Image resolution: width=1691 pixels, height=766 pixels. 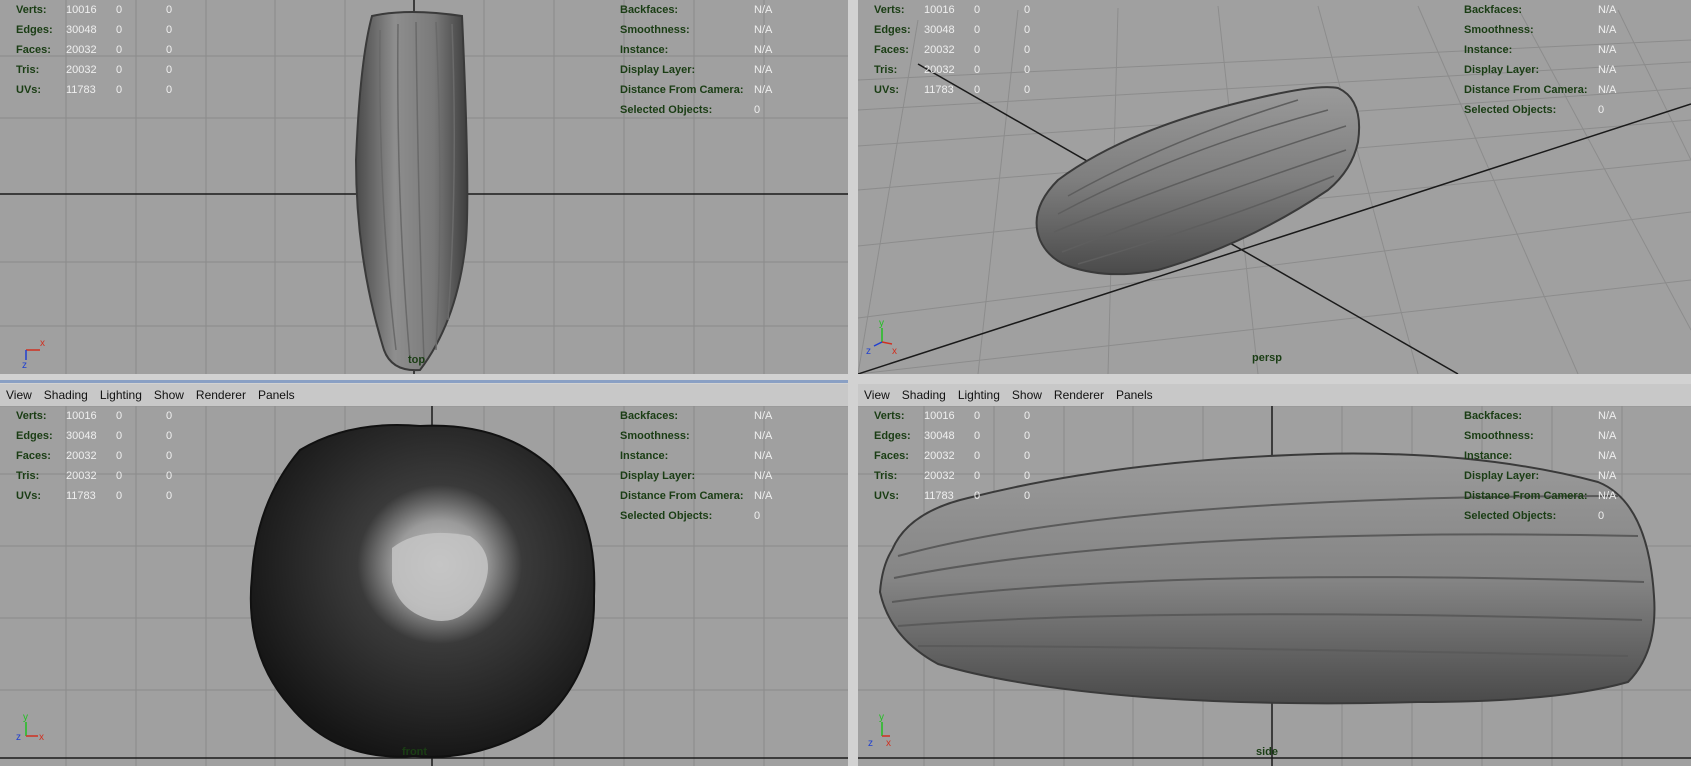 What do you see at coordinates (415, 752) in the screenshot?
I see `camera-label: front` at bounding box center [415, 752].